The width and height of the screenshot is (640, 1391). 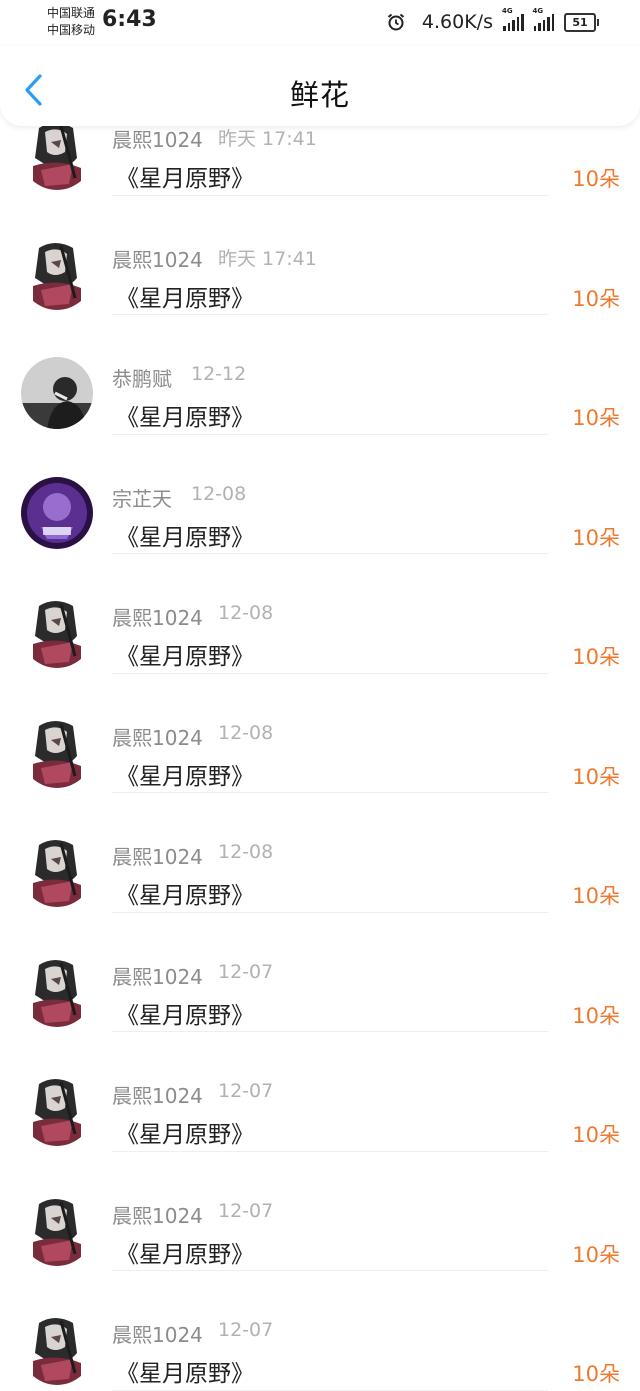 What do you see at coordinates (538, 11) in the screenshot?
I see `network-type-2: 4G` at bounding box center [538, 11].